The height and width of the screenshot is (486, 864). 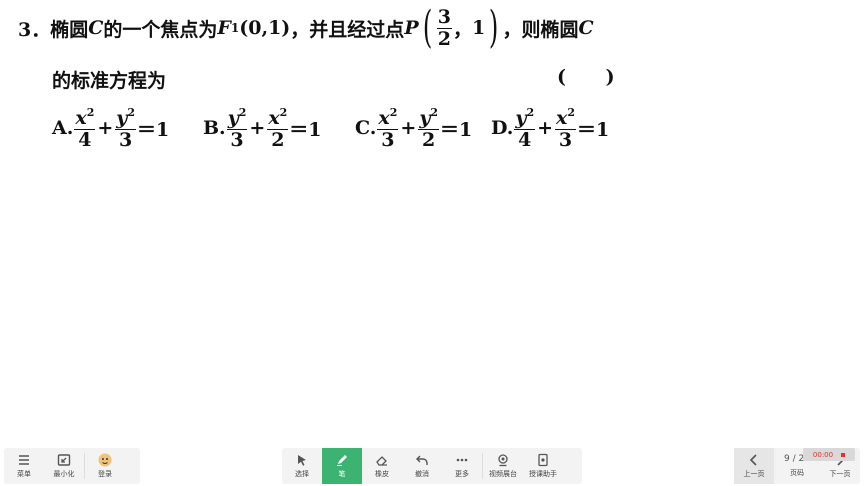 I want to click on fraction: x2 2, so click(x=278, y=128).